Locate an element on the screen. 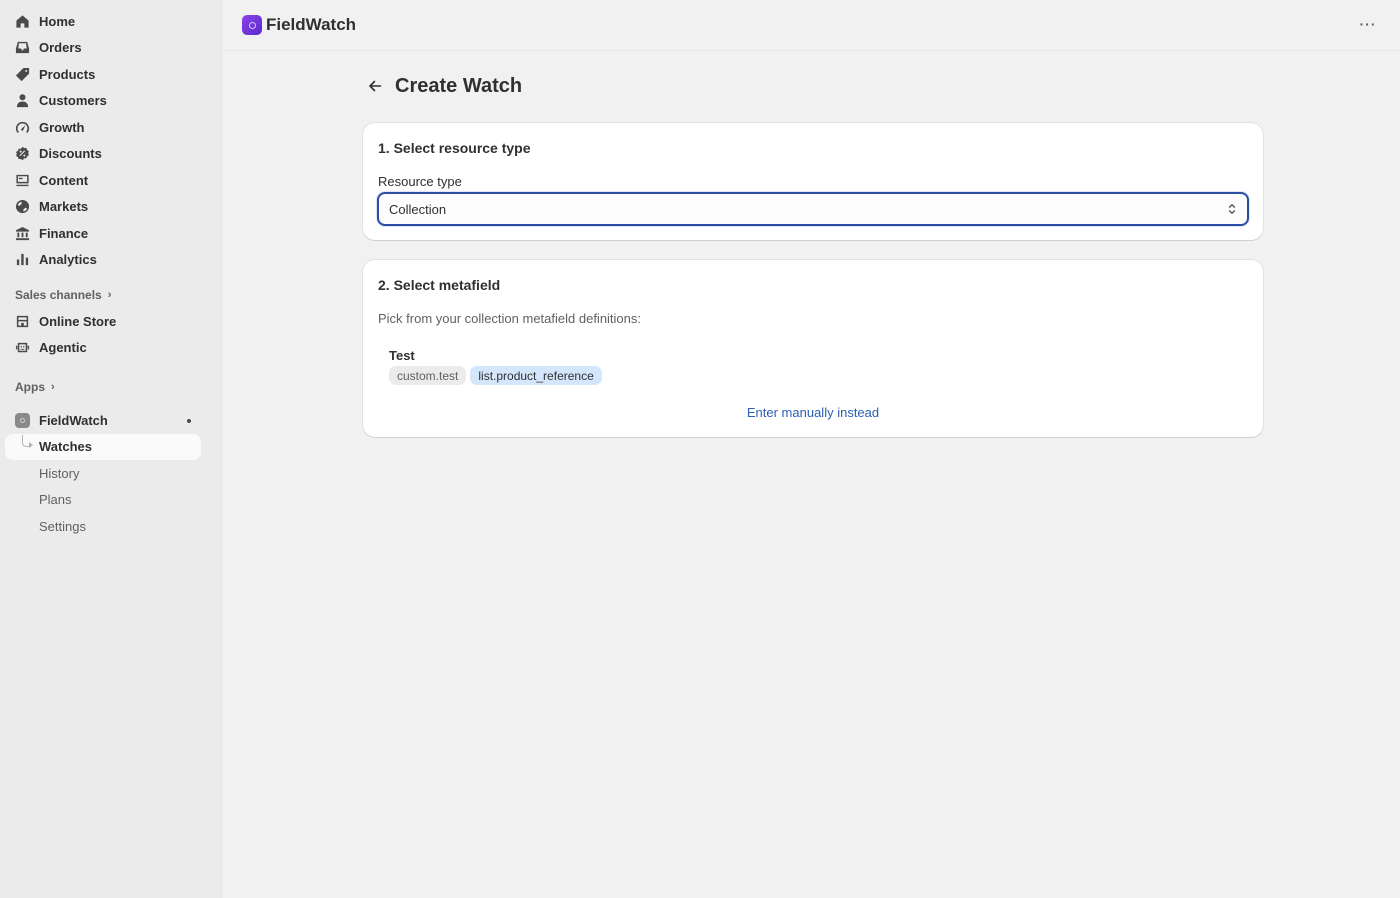 Image resolution: width=1400 pixels, height=898 pixels. nav-item-label: Analytics is located at coordinates (68, 260).